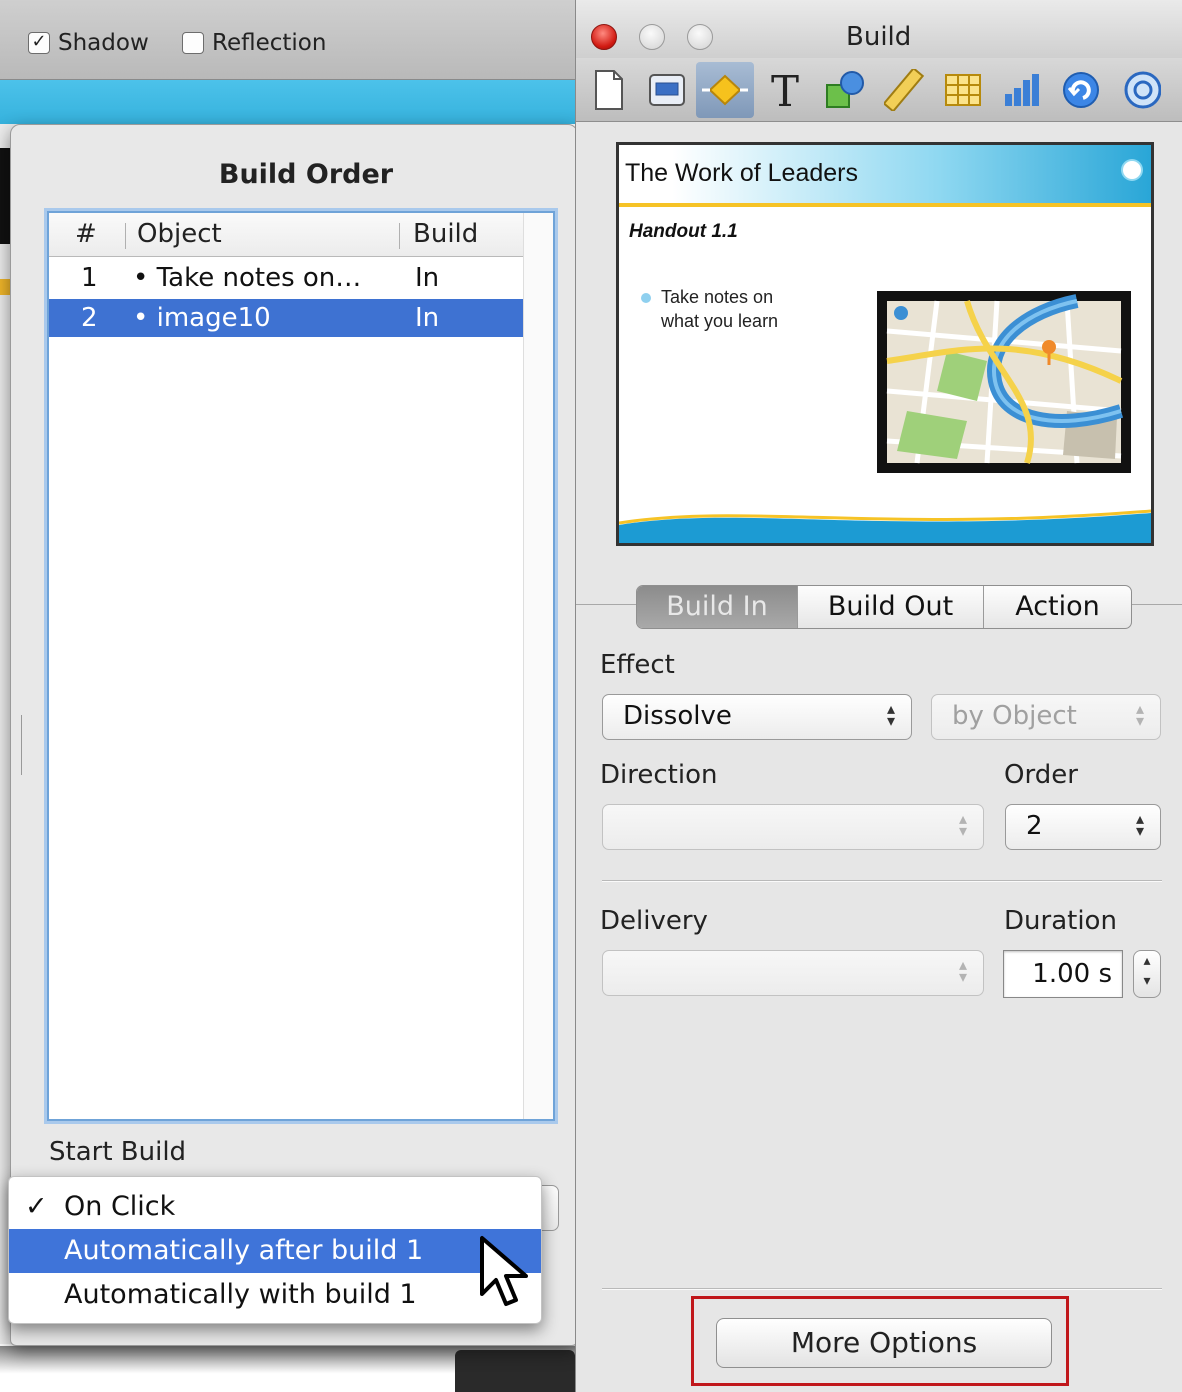 Image resolution: width=1182 pixels, height=1392 pixels. Describe the element at coordinates (667, 90) in the screenshot. I see `slide-icon` at that location.